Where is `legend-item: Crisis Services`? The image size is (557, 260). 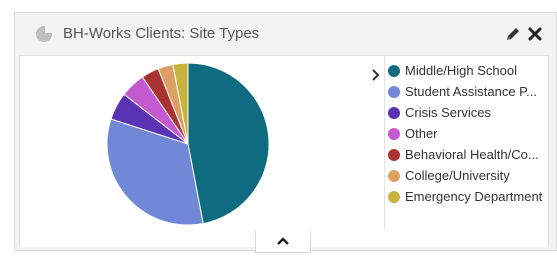 legend-item: Crisis Services is located at coordinates (468, 112).